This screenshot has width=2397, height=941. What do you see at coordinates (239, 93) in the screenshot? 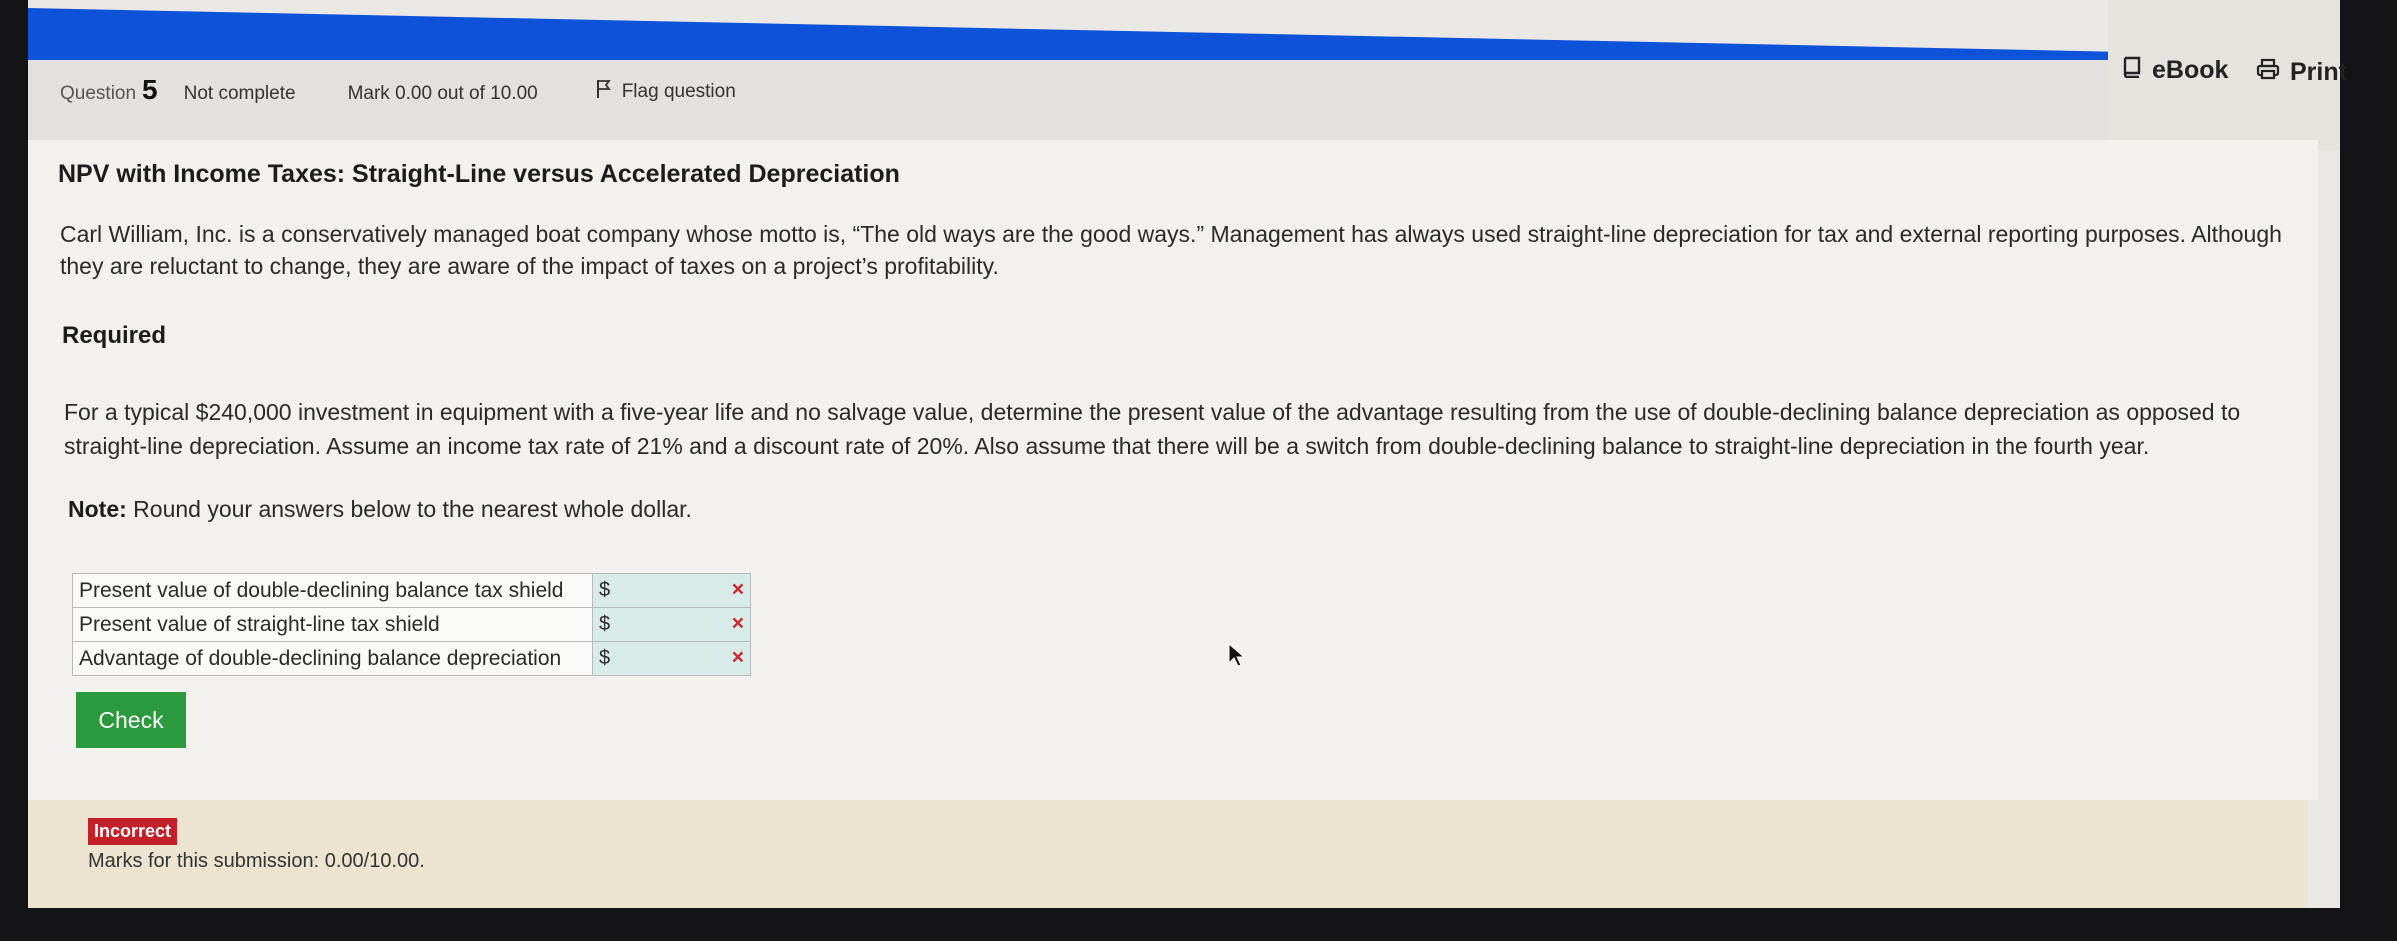
I see `question-status: Not complete` at bounding box center [239, 93].